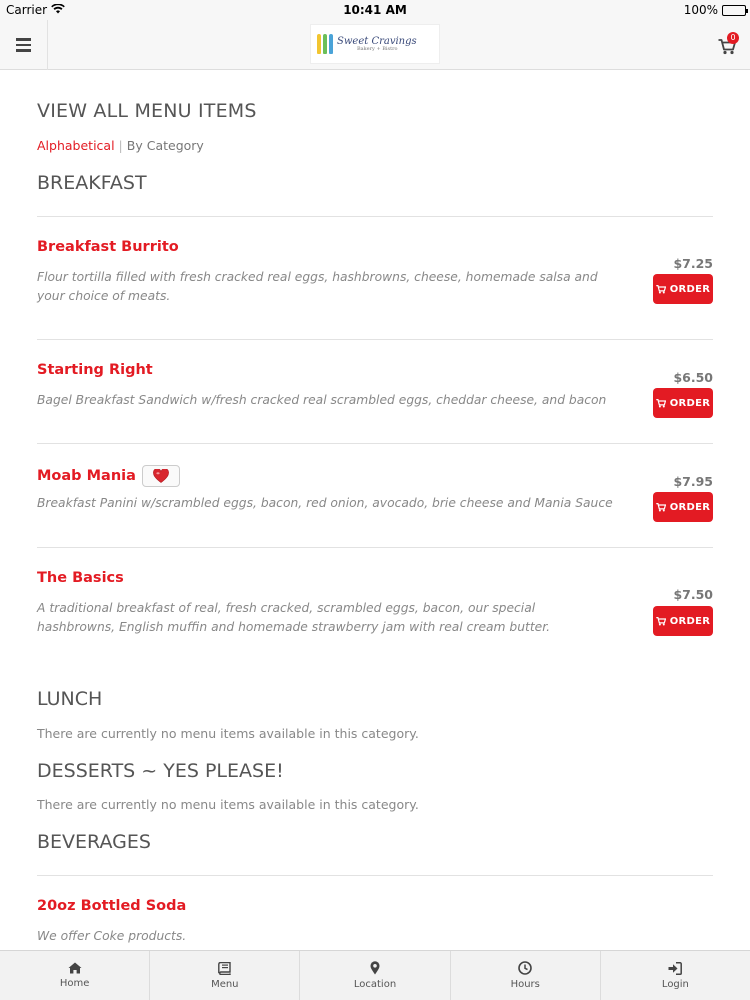  Describe the element at coordinates (95, 370) in the screenshot. I see `item-name: Starting Right` at that location.